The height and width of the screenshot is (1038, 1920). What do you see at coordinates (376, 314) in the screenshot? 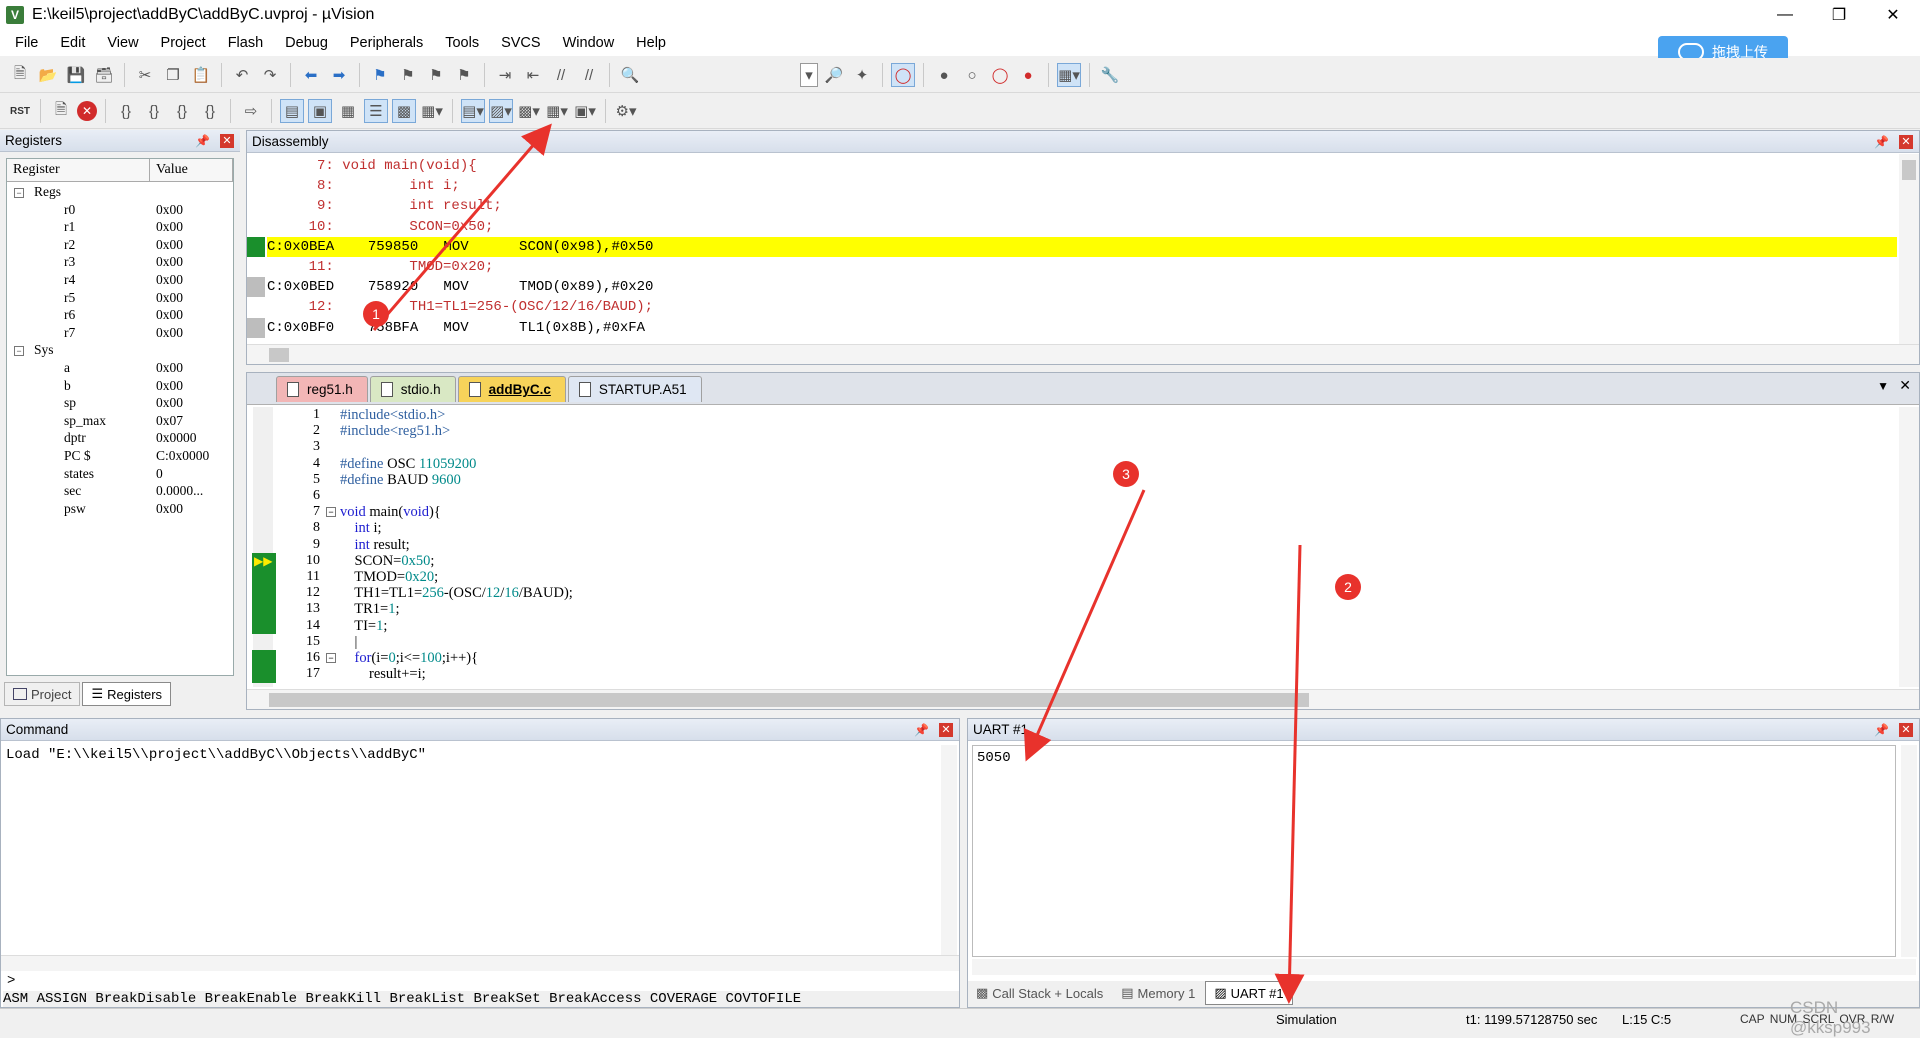
I see `annotation-badge-1: 1` at bounding box center [376, 314].